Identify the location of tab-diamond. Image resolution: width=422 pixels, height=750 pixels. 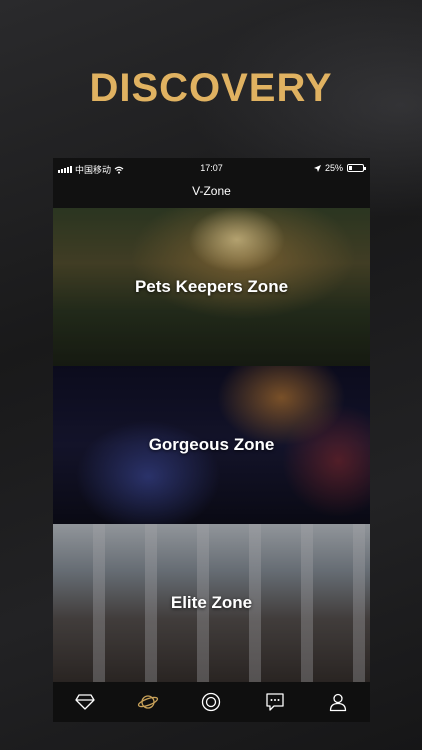
(85, 702).